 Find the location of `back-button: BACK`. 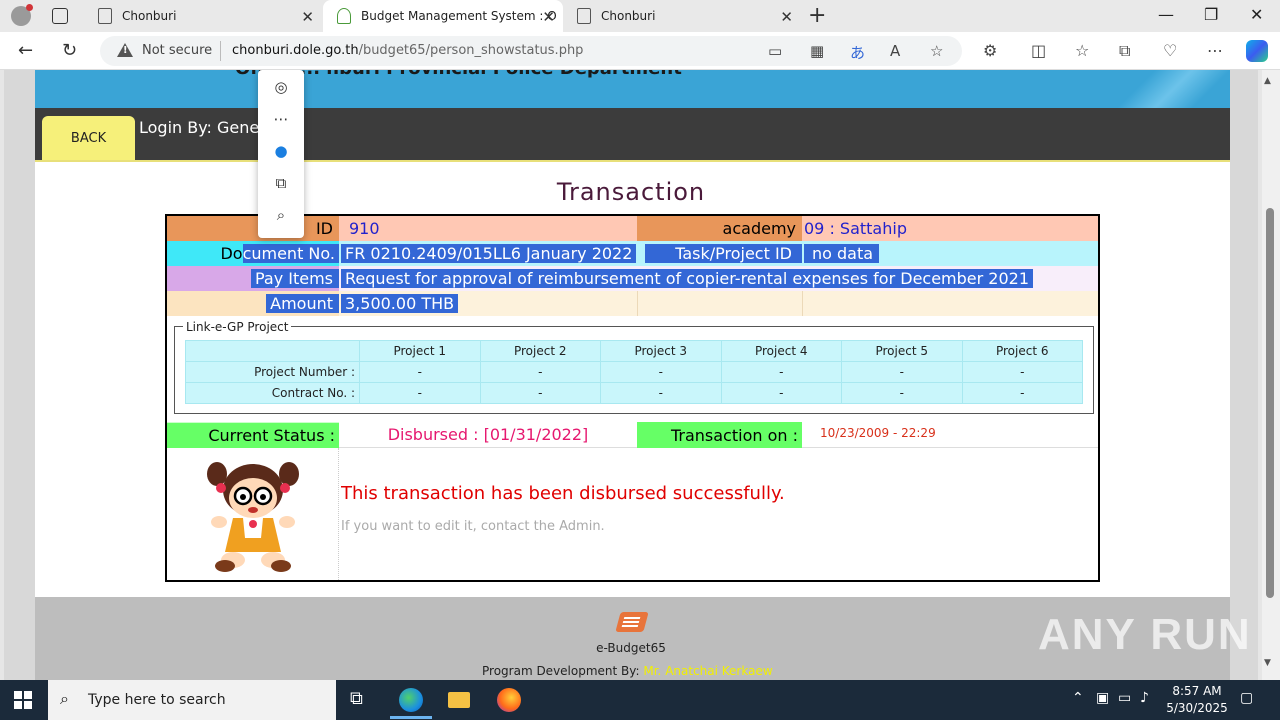

back-button: BACK is located at coordinates (88, 138).